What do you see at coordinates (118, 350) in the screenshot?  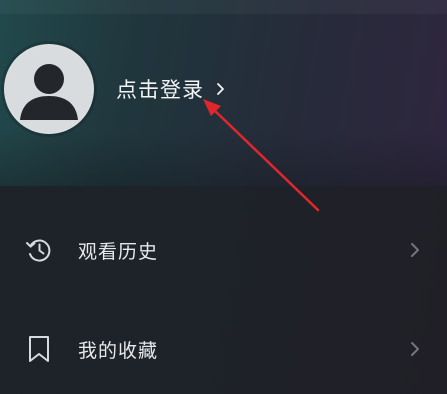 I see `menu-item-label: 我的收藏` at bounding box center [118, 350].